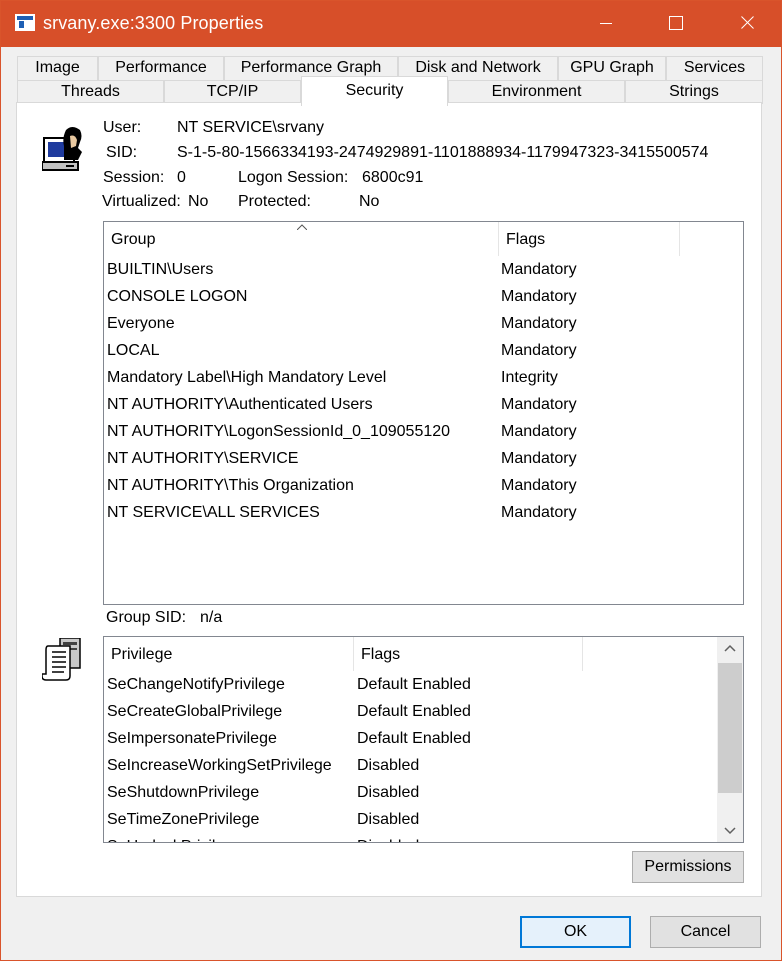 The height and width of the screenshot is (961, 782). I want to click on privilege-row: SeImpersonatePrivilege Default Enabled, so click(411, 738).